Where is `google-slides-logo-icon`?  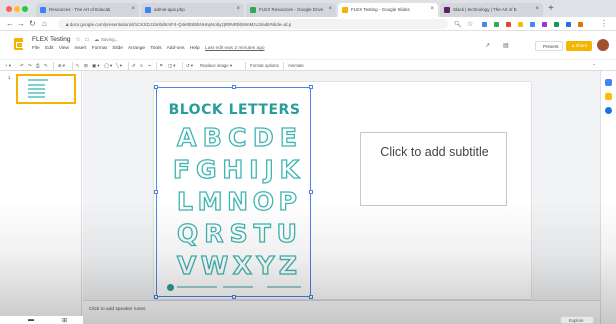
google-slides-logo-icon is located at coordinates (18, 44).